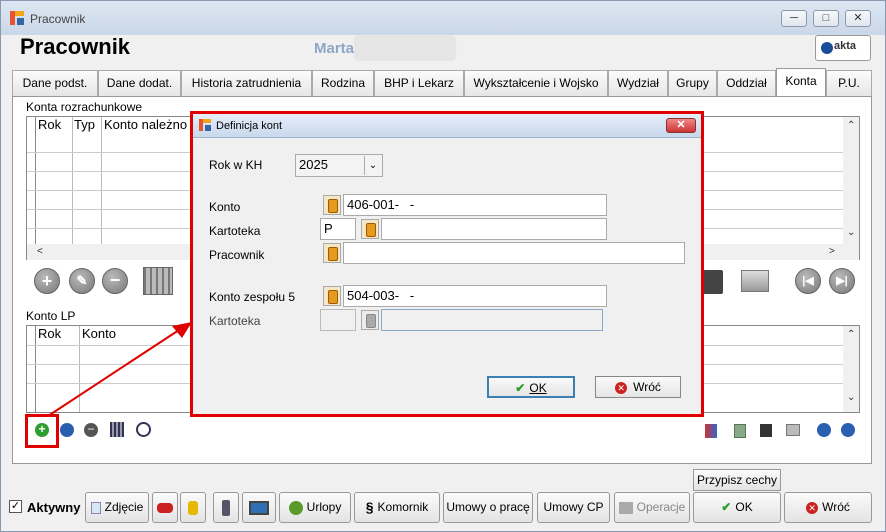 This screenshot has height=532, width=886. What do you see at coordinates (746, 83) in the screenshot?
I see `tab-oddzial: Oddział` at bounding box center [746, 83].